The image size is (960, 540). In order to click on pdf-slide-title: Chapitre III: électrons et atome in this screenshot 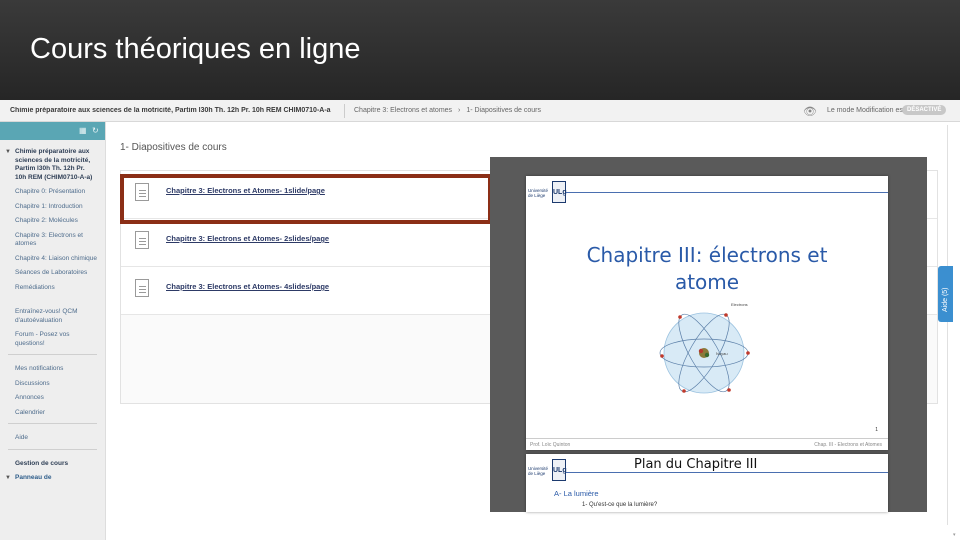, I will do `click(707, 269)`.